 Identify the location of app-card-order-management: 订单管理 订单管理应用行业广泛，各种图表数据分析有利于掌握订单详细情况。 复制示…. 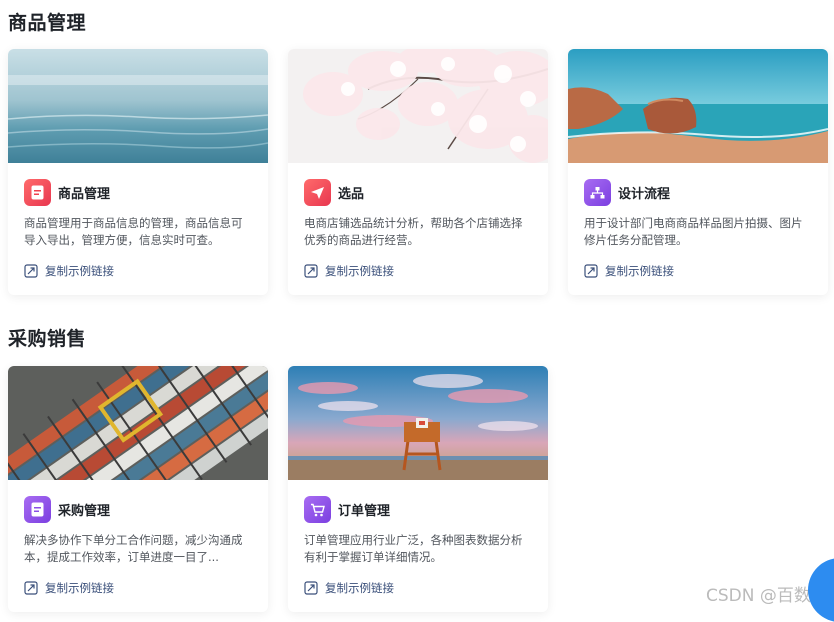
(418, 489).